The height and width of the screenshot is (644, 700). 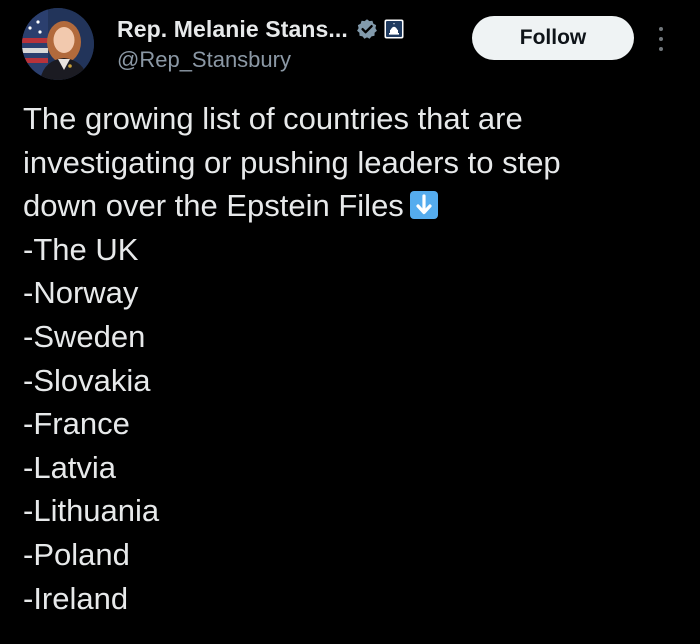 I want to click on follow-button: Follow, so click(x=553, y=38).